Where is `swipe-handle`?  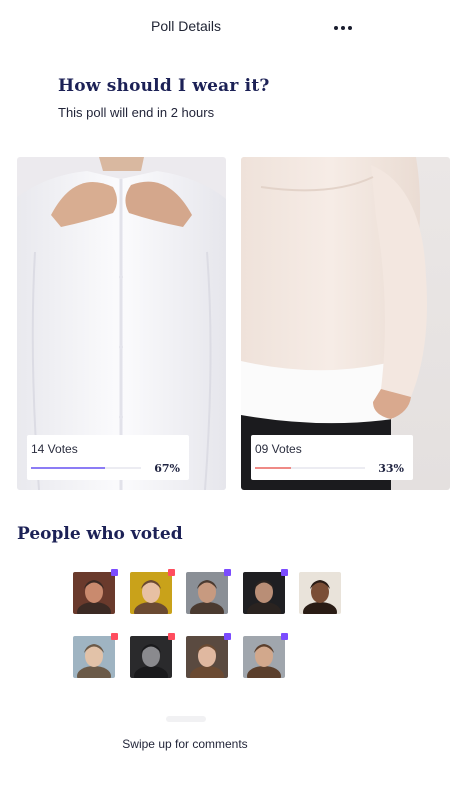
swipe-handle is located at coordinates (186, 719).